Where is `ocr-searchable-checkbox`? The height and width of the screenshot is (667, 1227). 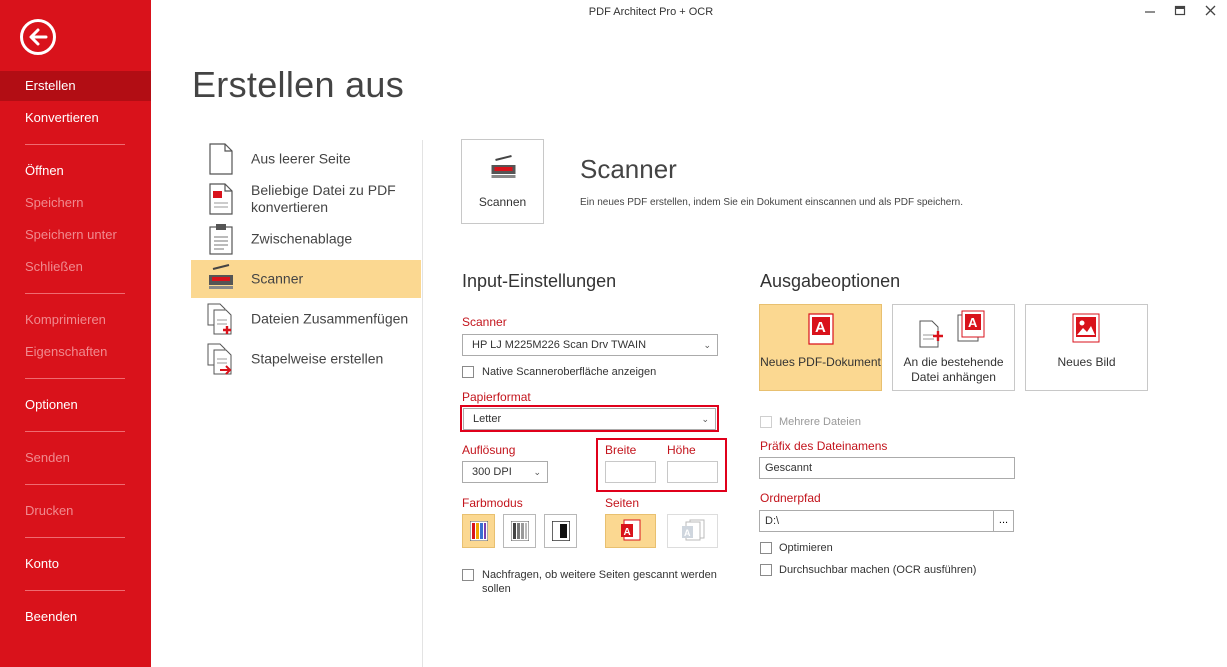 ocr-searchable-checkbox is located at coordinates (766, 570).